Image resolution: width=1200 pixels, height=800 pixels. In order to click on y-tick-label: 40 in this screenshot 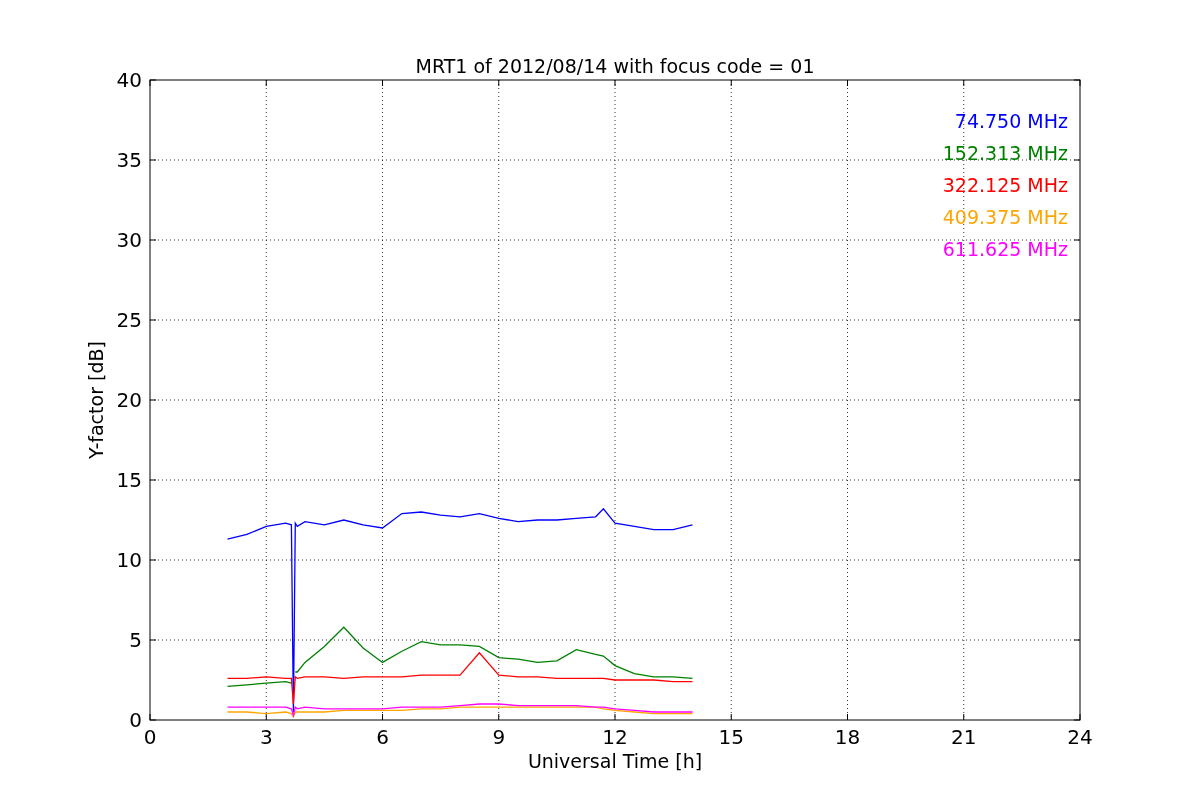, I will do `click(129, 80)`.